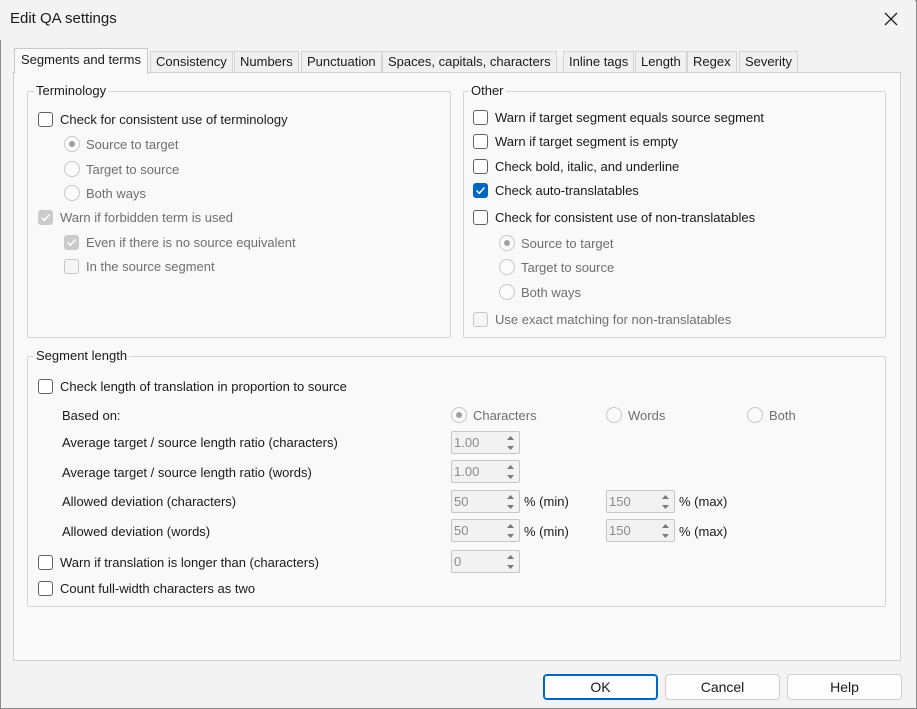  I want to click on nontrans-source-to-target-radio, so click(507, 243).